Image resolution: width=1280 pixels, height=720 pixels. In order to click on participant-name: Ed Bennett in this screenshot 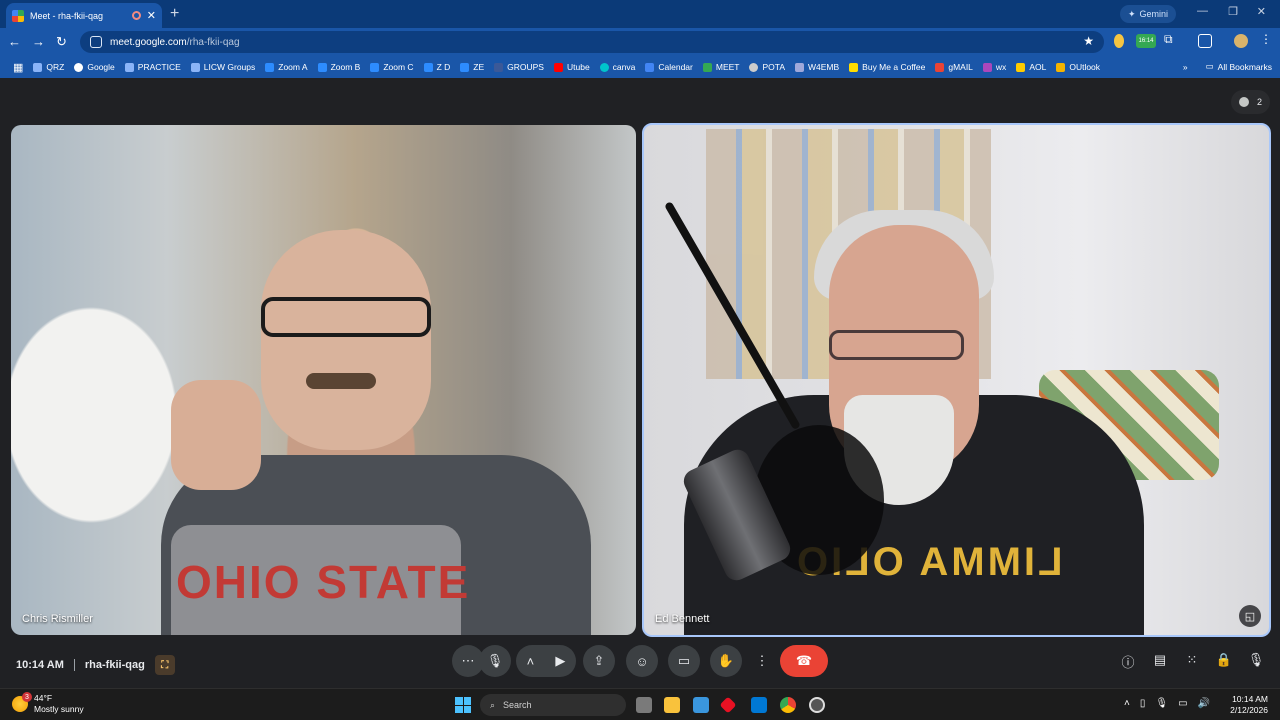, I will do `click(682, 619)`.